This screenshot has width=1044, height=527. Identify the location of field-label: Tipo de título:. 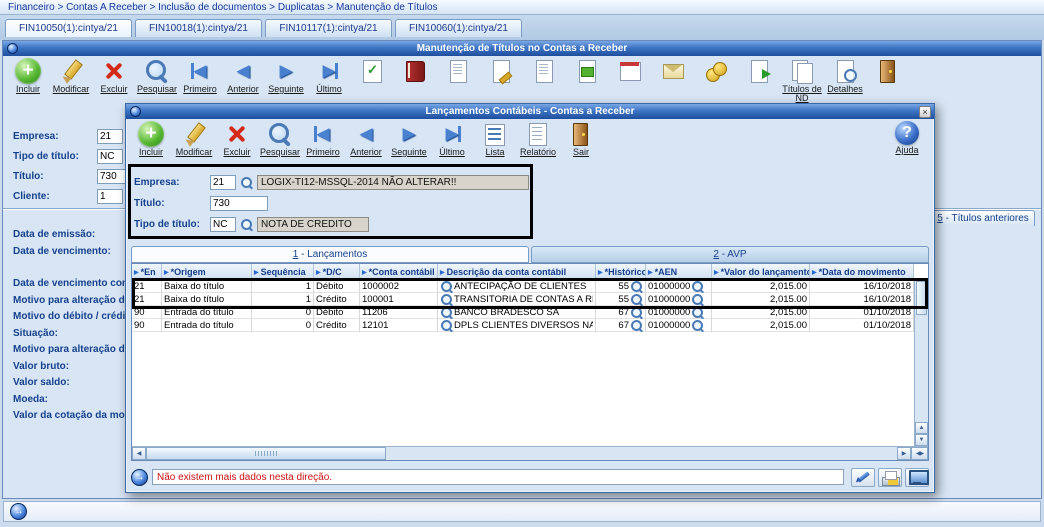
(46, 156).